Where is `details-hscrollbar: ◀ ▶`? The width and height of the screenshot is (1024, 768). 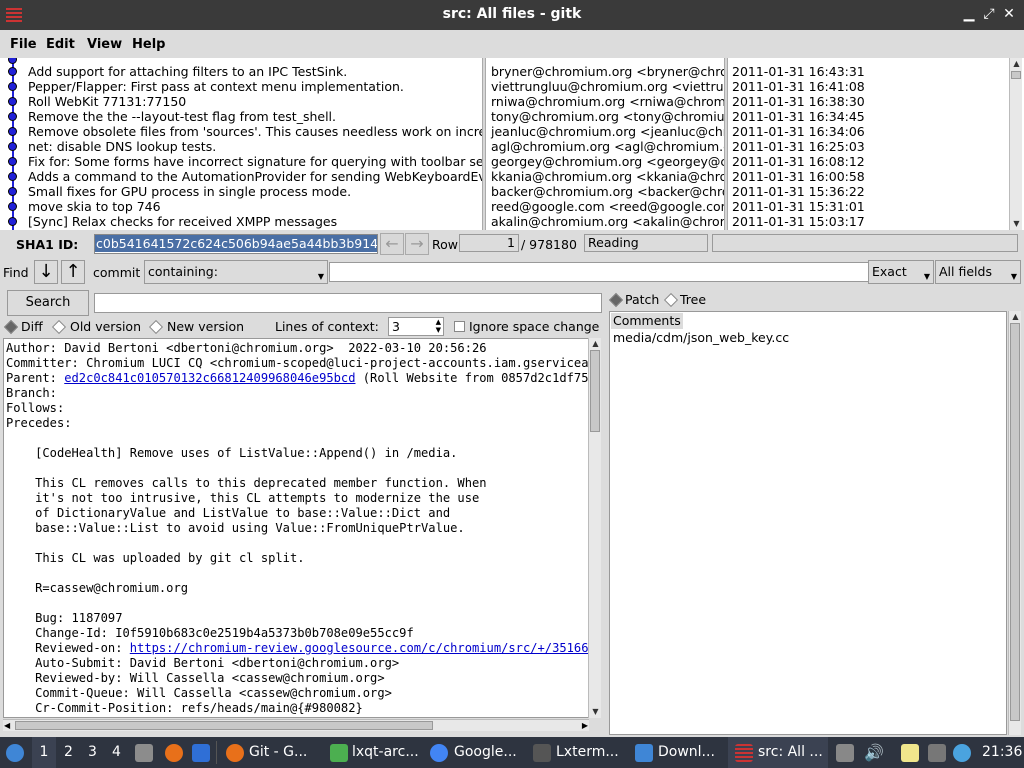
details-hscrollbar: ◀ ▶ is located at coordinates (296, 725).